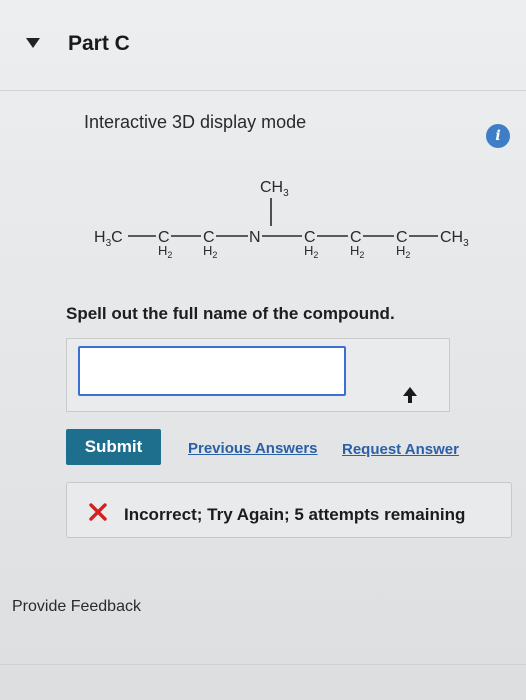  What do you see at coordinates (98, 512) in the screenshot?
I see `error-x-icon` at bounding box center [98, 512].